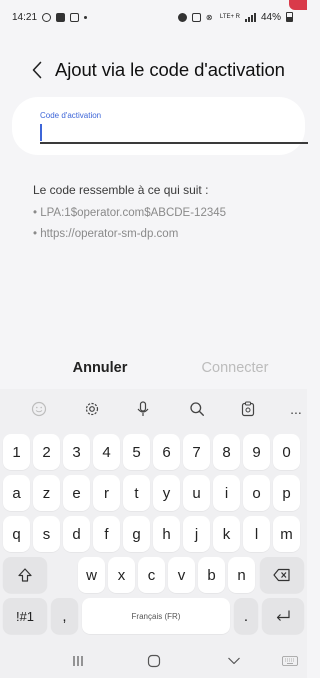 This screenshot has height=678, width=320. Describe the element at coordinates (170, 69) in the screenshot. I see `page-title: Ajout via le code d'activation` at that location.